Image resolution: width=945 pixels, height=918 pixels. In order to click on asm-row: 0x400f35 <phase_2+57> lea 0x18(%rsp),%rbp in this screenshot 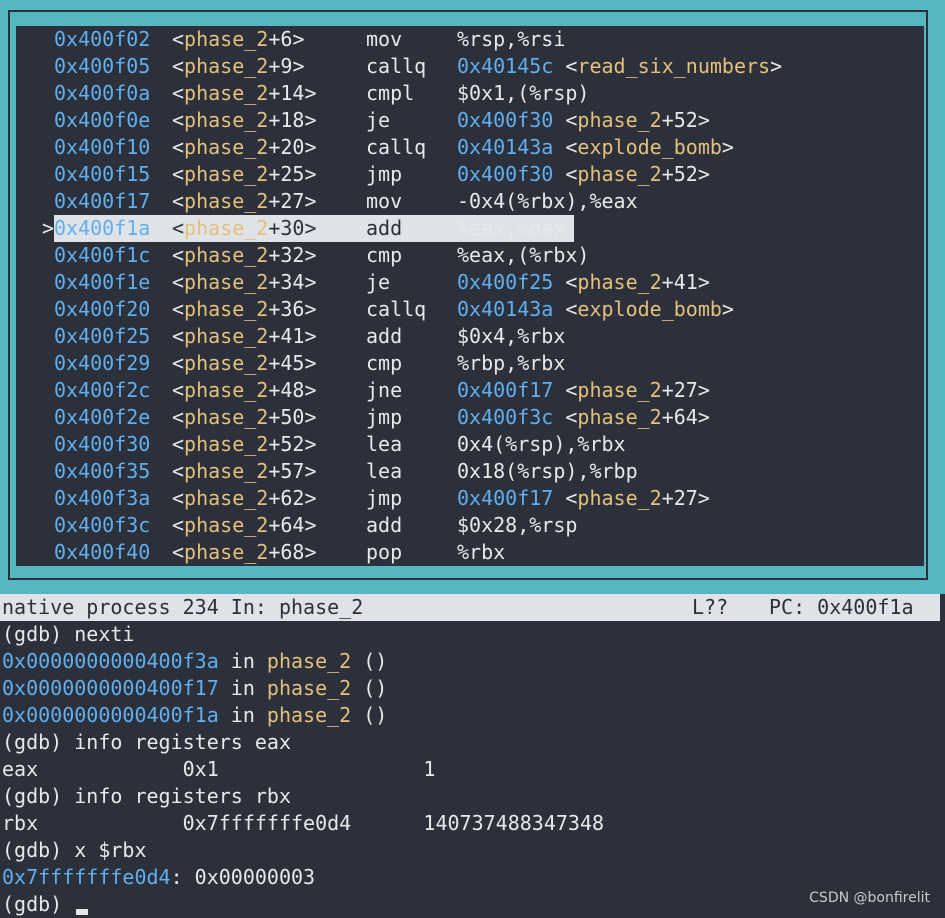, I will do `click(470, 471)`.